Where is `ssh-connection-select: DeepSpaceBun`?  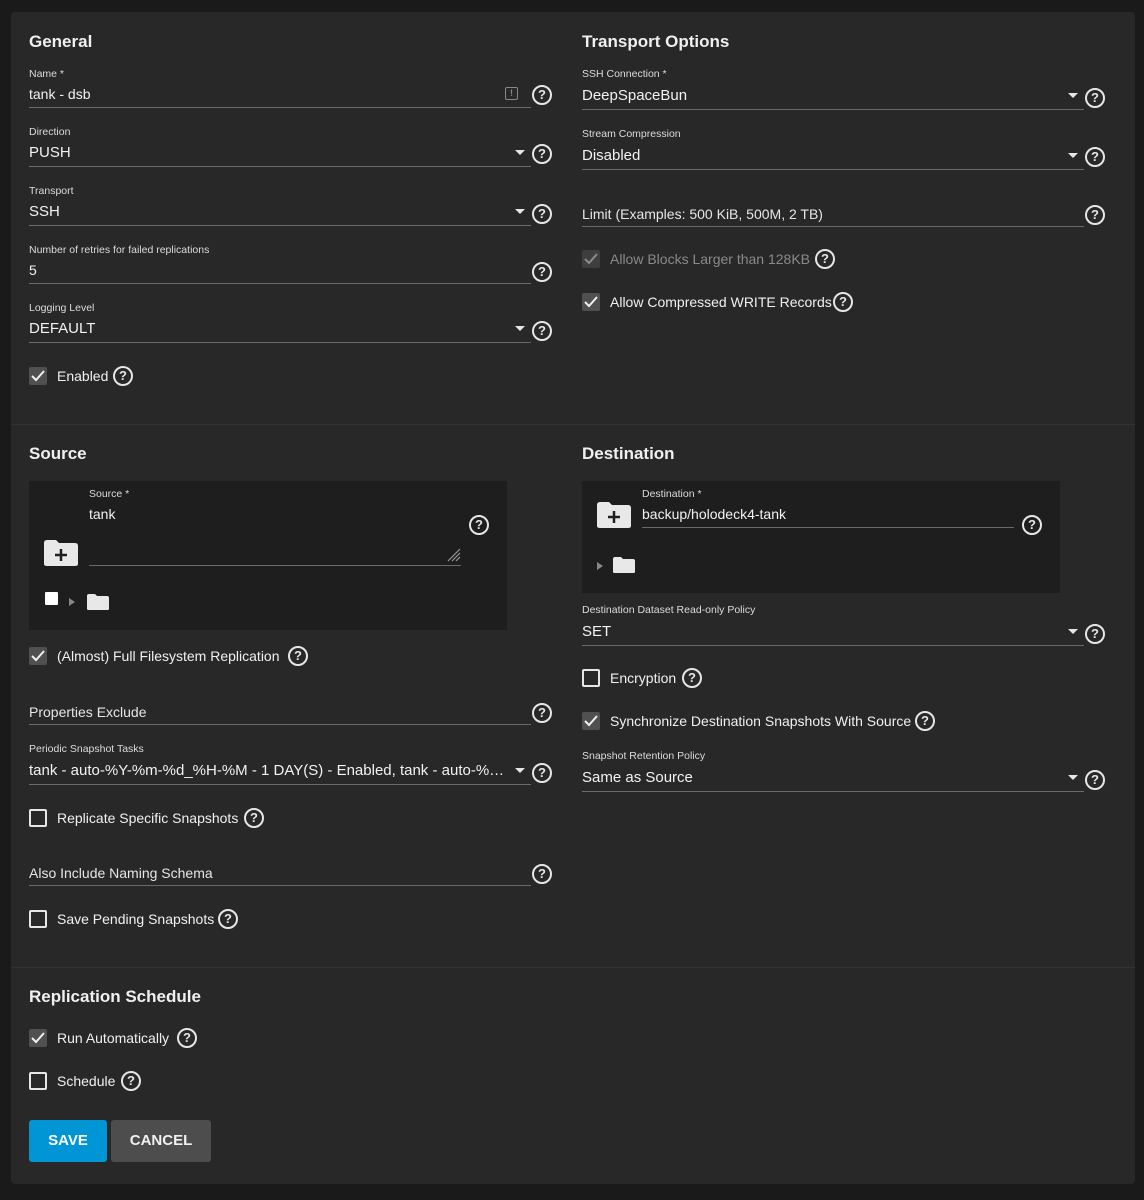 ssh-connection-select: DeepSpaceBun is located at coordinates (817, 95).